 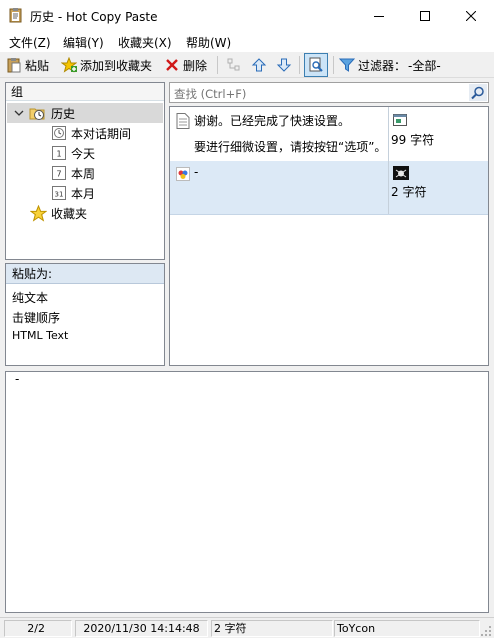 What do you see at coordinates (486, 631) in the screenshot?
I see `resize-grip-icon` at bounding box center [486, 631].